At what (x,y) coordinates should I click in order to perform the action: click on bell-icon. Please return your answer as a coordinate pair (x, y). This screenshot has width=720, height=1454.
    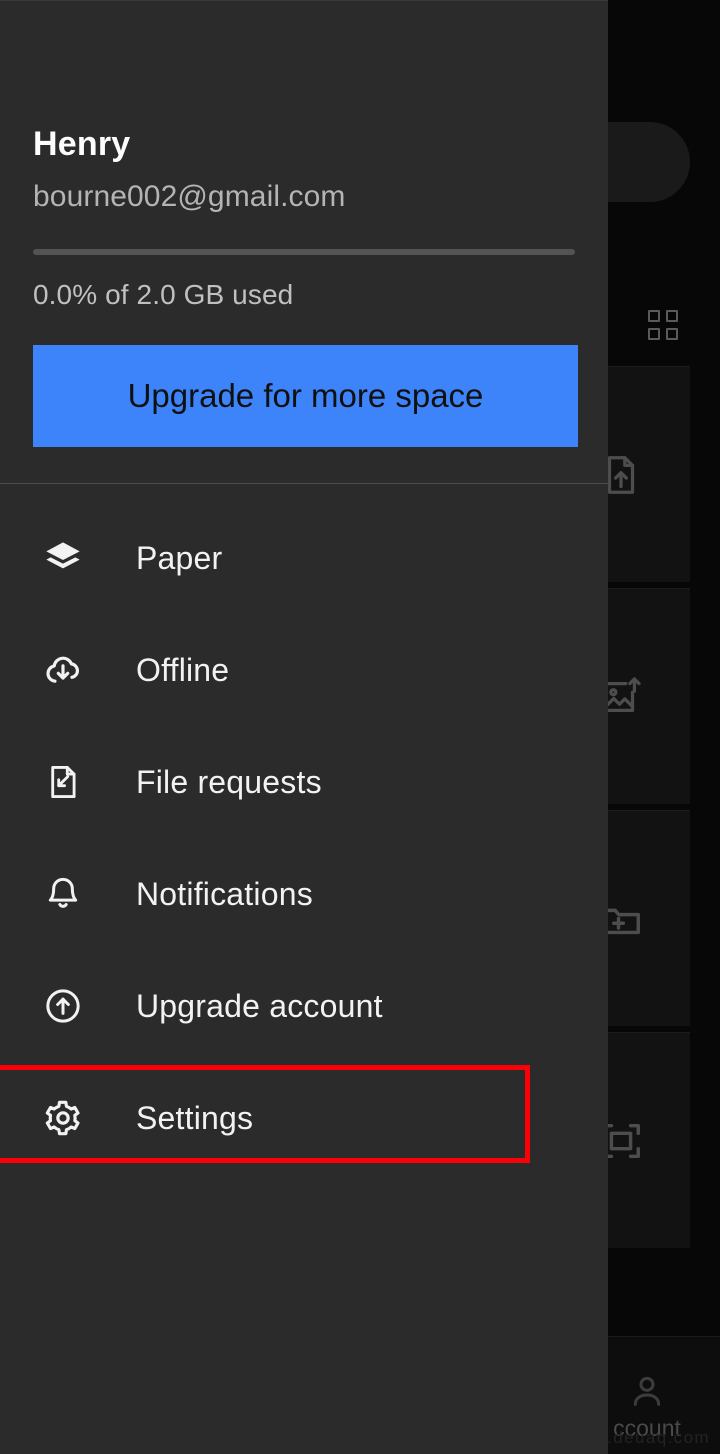
    Looking at the image, I should click on (63, 894).